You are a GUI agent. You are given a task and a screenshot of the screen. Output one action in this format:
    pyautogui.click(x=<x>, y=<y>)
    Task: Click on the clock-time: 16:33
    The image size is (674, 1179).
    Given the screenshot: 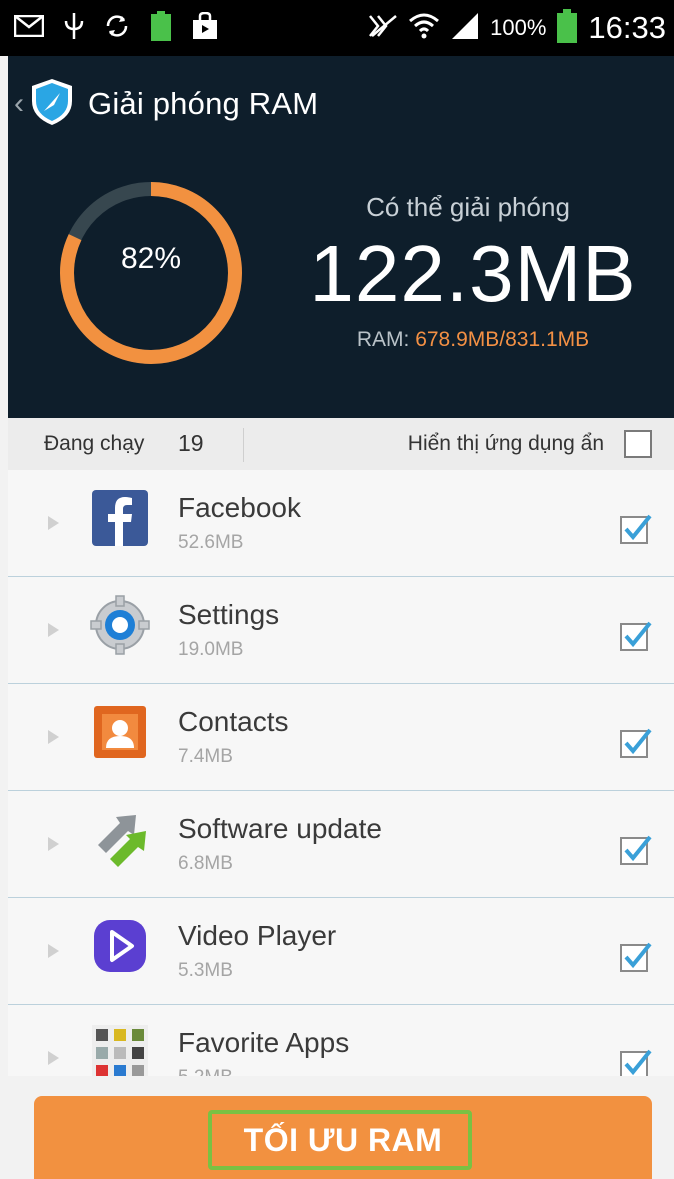 What is the action you would take?
    pyautogui.click(x=627, y=27)
    